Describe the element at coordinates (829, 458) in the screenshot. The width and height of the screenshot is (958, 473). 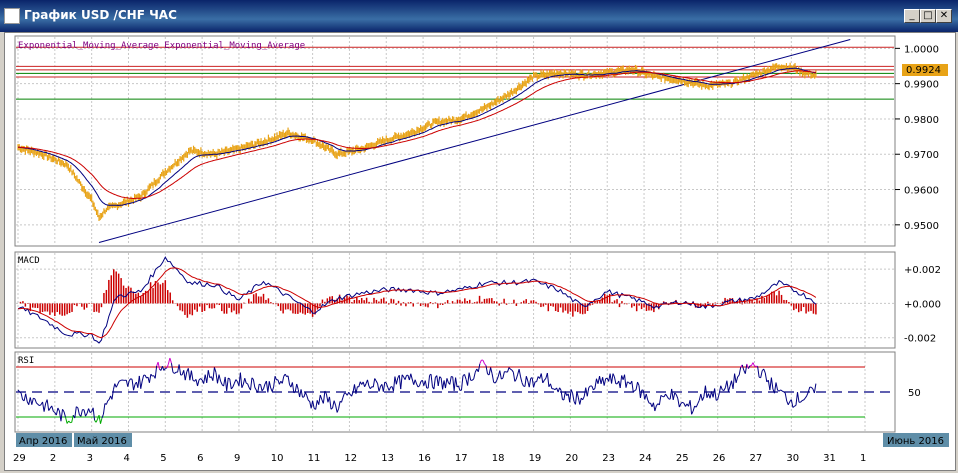
I see `x-tick-label: 31` at that location.